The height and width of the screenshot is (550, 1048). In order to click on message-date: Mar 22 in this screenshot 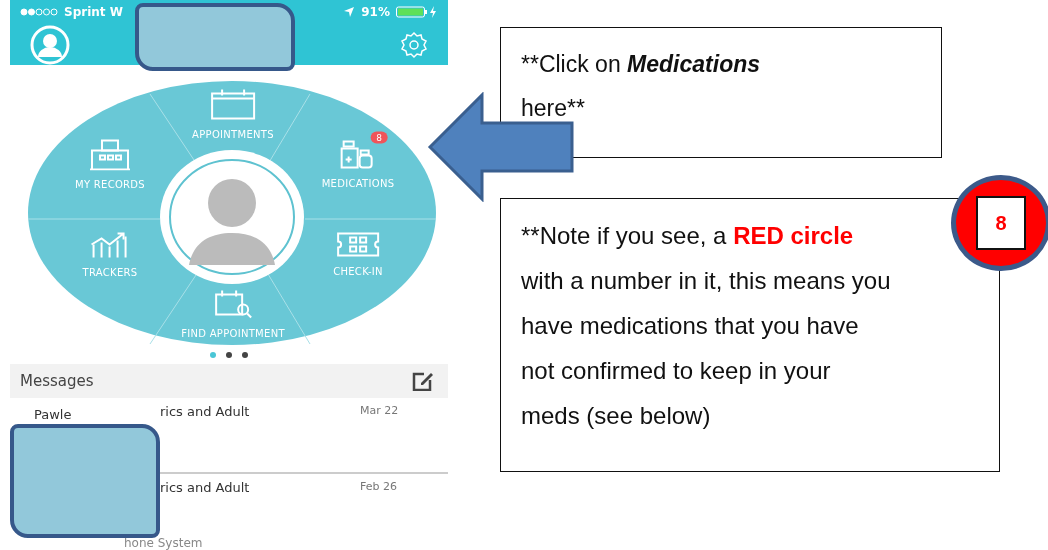, I will do `click(380, 411)`.